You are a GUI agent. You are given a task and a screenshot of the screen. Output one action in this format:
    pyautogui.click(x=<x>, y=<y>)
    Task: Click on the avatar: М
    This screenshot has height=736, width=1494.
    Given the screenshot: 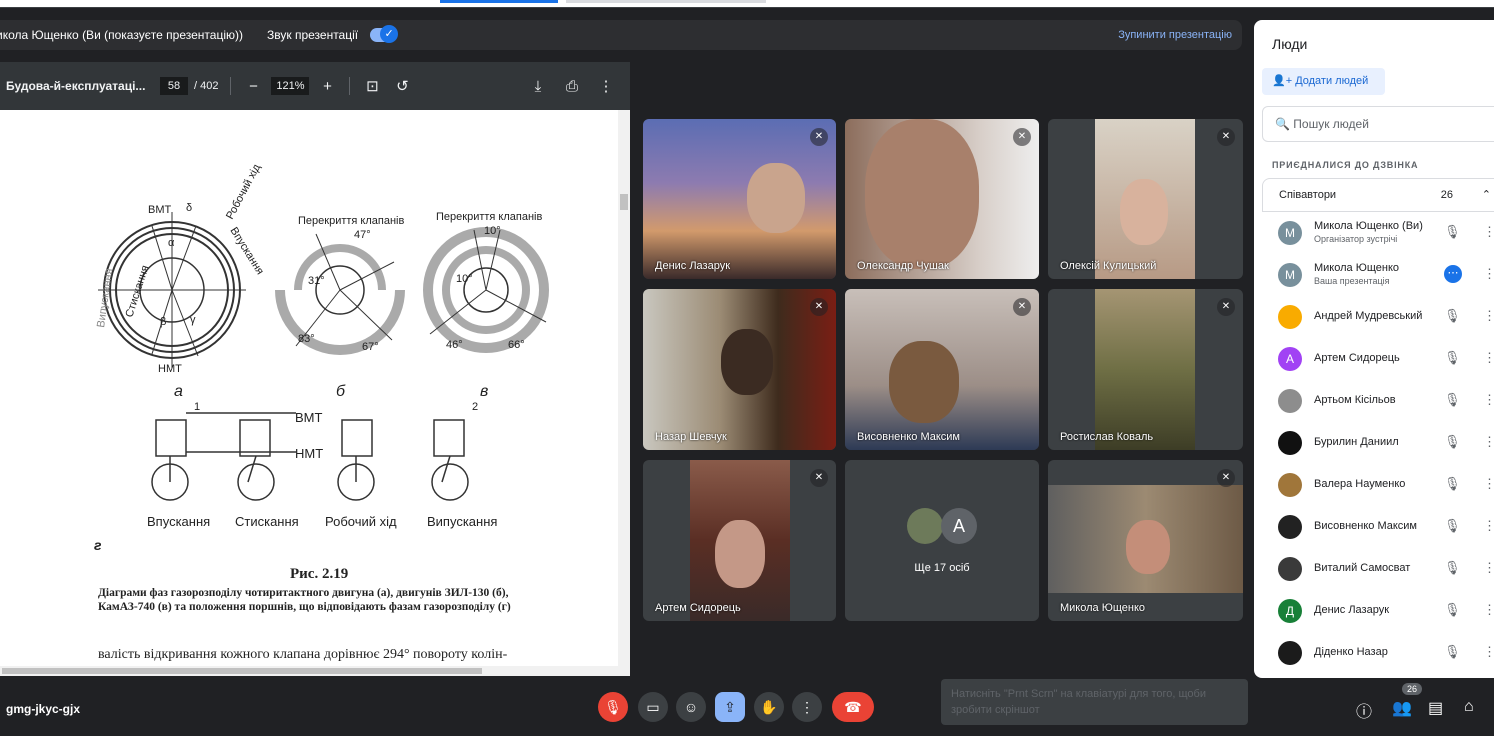 What is the action you would take?
    pyautogui.click(x=1290, y=275)
    